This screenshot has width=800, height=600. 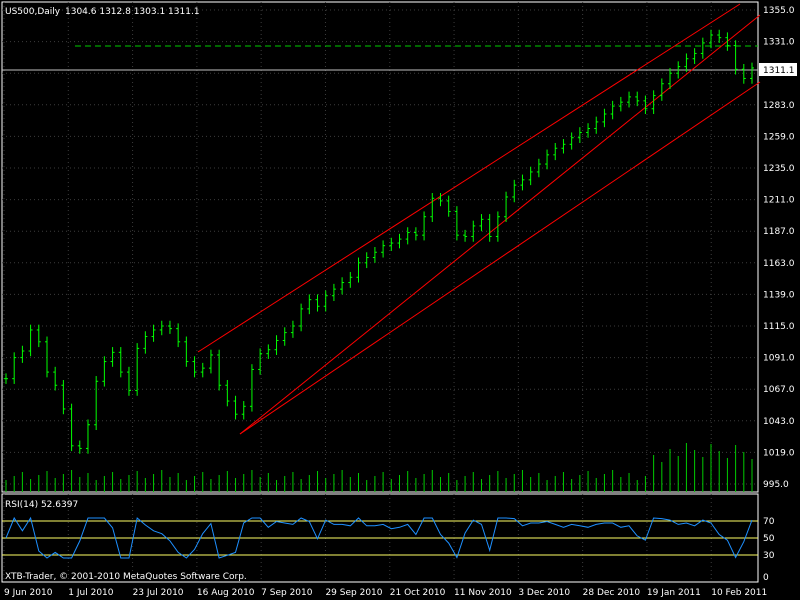 I want to click on time-tick-label: 9 Jun 2010, so click(x=28, y=593).